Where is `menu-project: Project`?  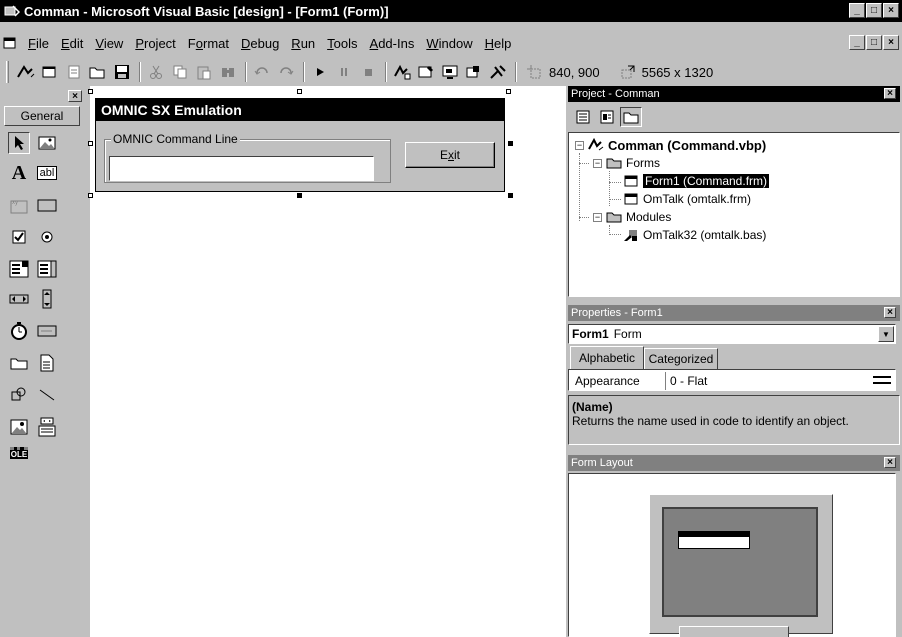
menu-project: Project is located at coordinates (155, 43).